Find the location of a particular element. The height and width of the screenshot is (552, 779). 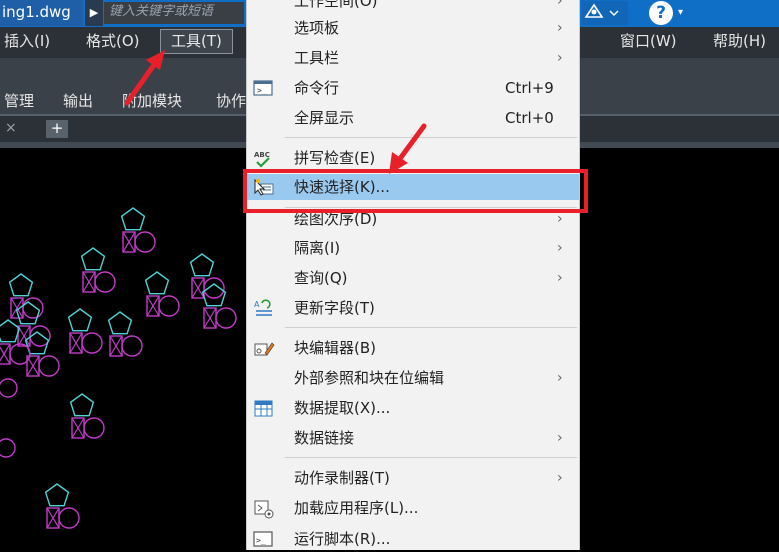

ribbon-tab-collaborate: 协作 is located at coordinates (231, 100).